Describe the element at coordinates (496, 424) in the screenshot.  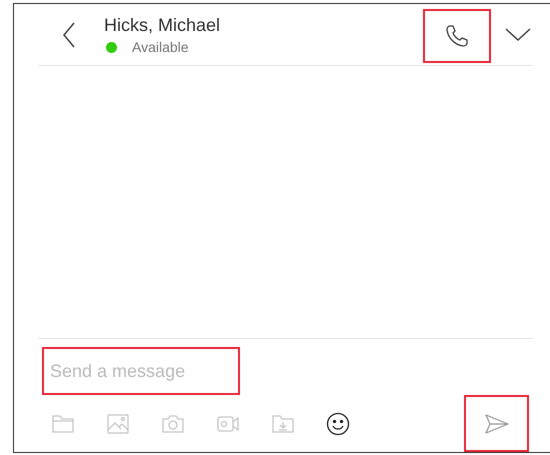
I see `send-icon` at that location.